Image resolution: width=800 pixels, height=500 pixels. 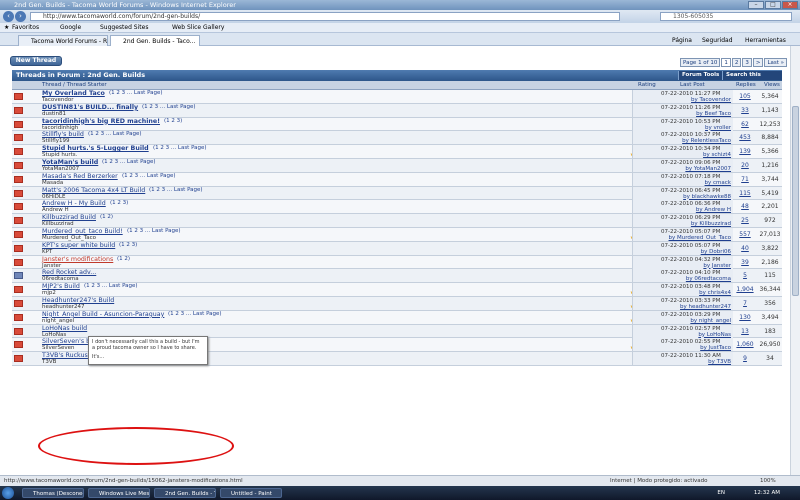 I want to click on last-post-author: by schizt4, so click(x=717, y=155).